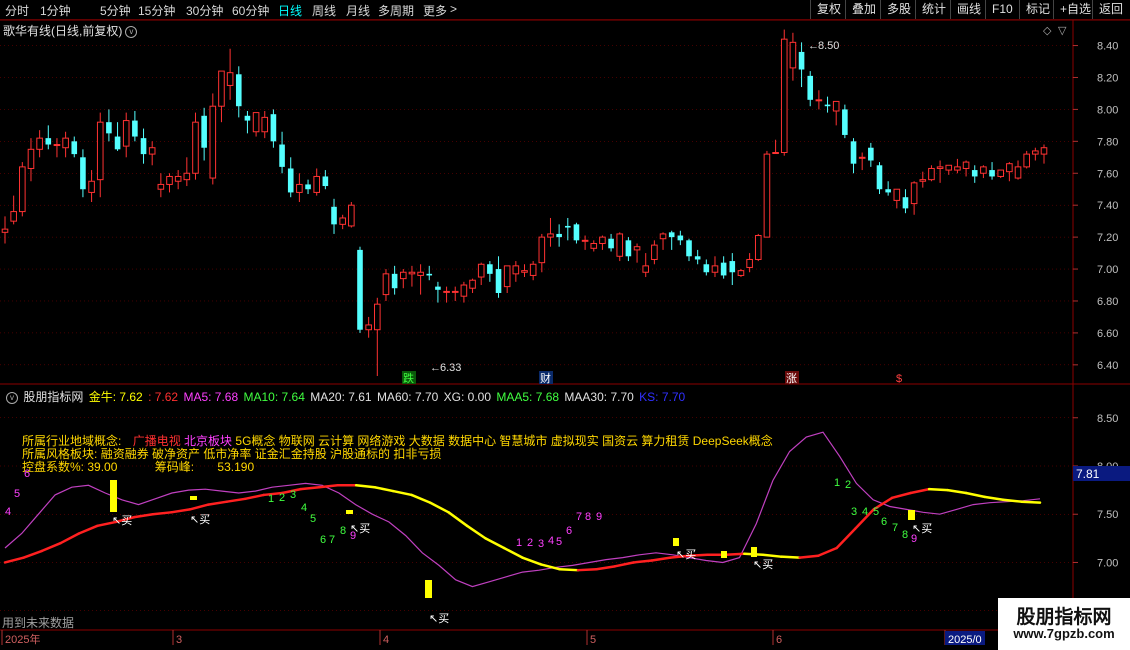 Image resolution: width=1130 pixels, height=650 pixels. I want to click on price-tick-label: 7.80, so click(1107, 142).